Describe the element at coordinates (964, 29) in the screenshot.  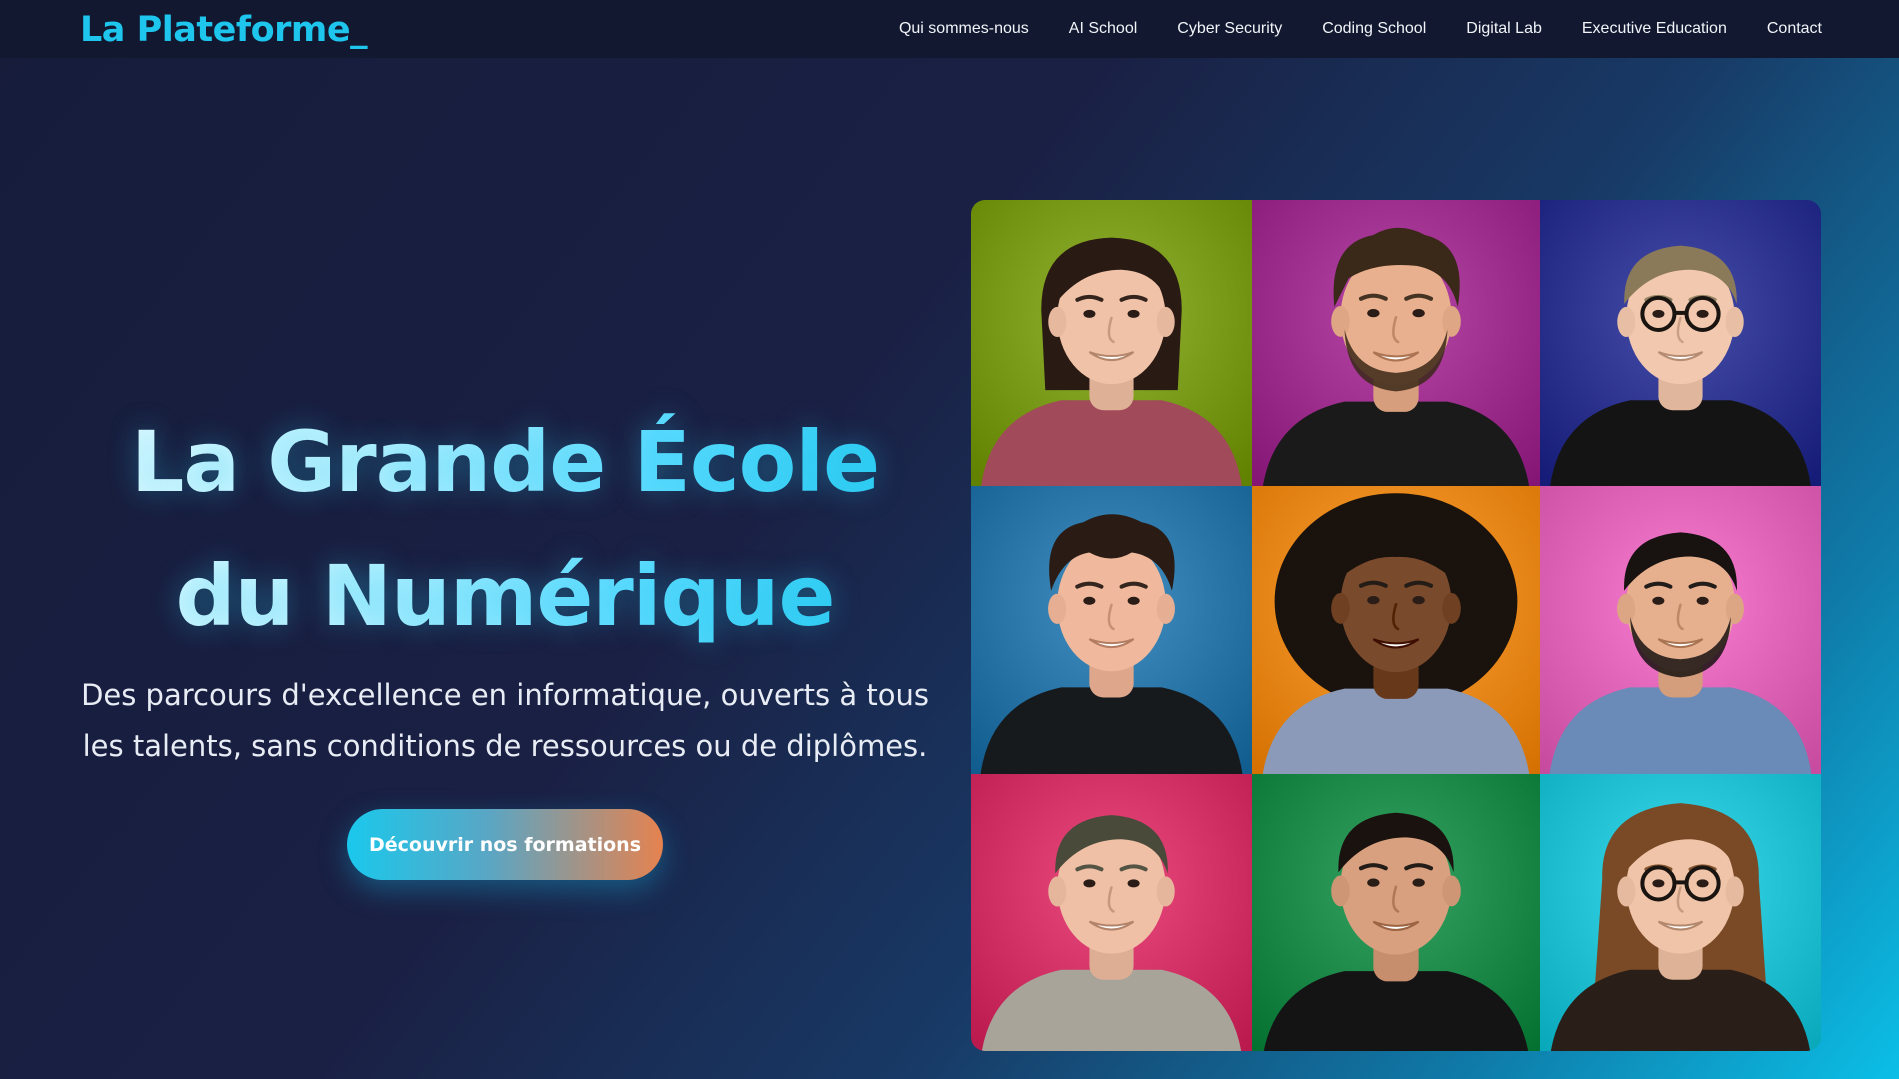
I see `nav-item-qui-sommes-nous: Qui sommes-nous` at that location.